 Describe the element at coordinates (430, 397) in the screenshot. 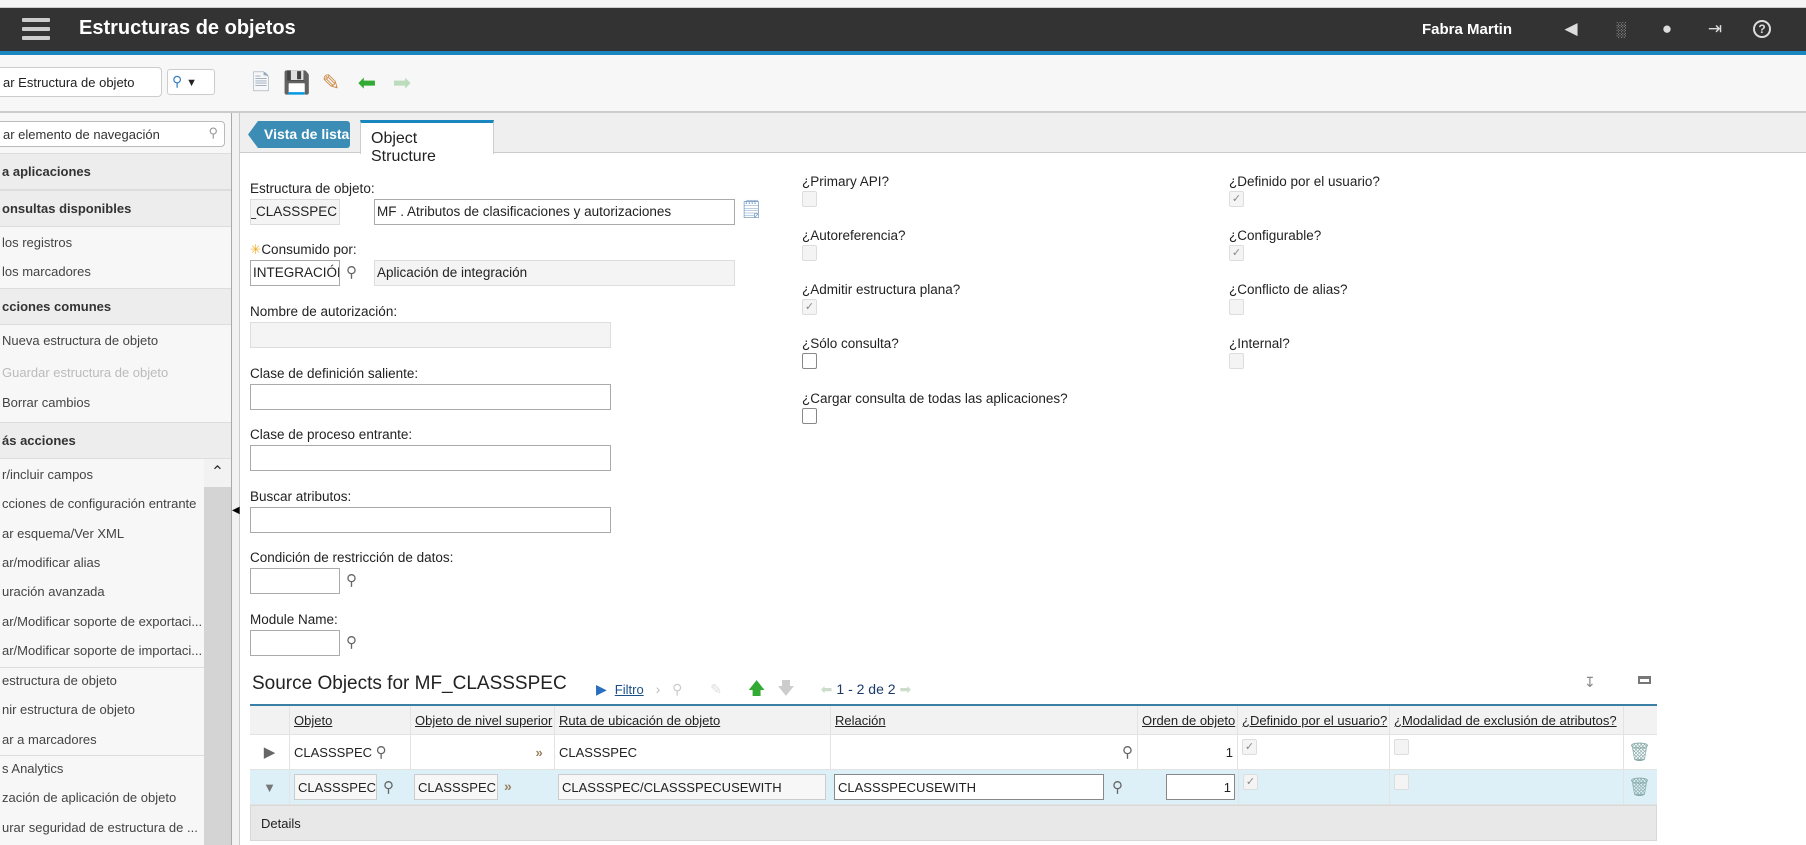

I see `saliente-input` at that location.